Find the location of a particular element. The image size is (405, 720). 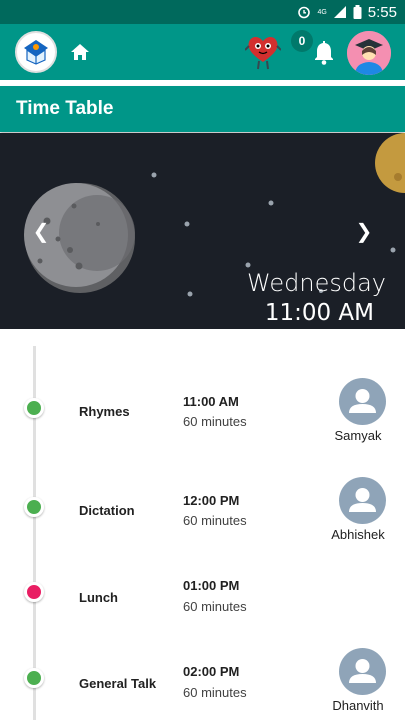

subject-label: Rhymes is located at coordinates (104, 411).